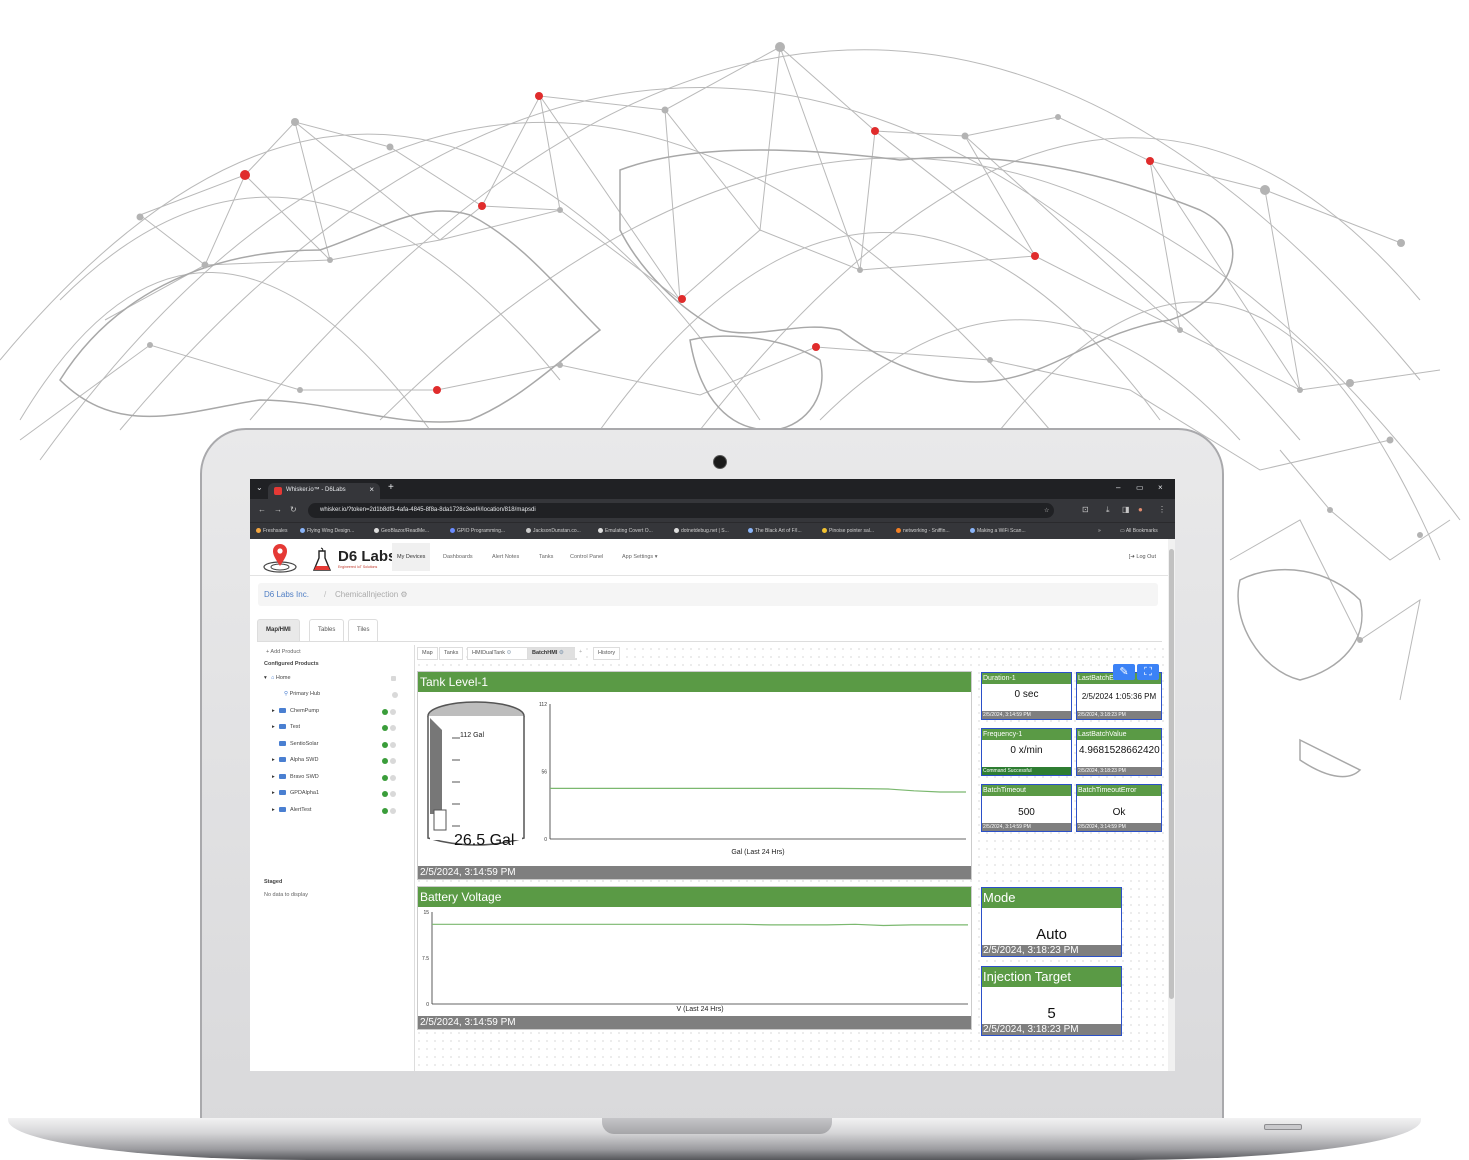 The width and height of the screenshot is (1469, 1160). I want to click on grid-icon, so click(393, 678).